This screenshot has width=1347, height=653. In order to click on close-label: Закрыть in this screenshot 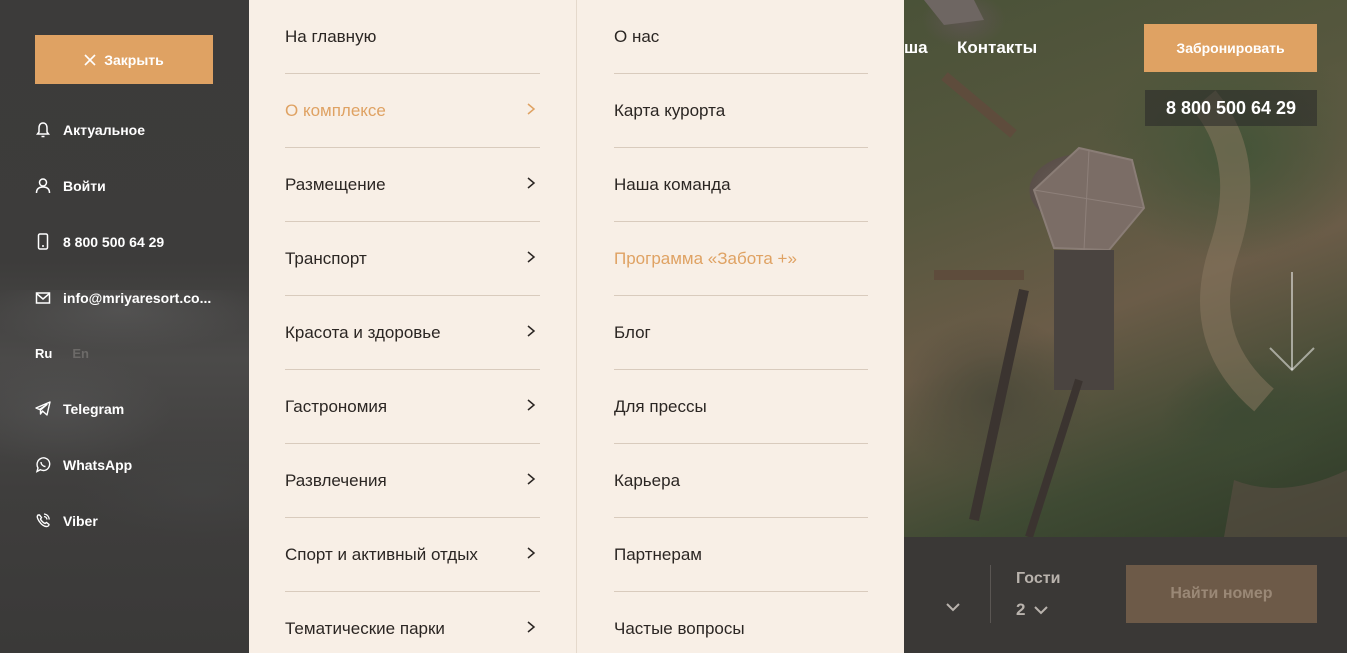, I will do `click(134, 59)`.